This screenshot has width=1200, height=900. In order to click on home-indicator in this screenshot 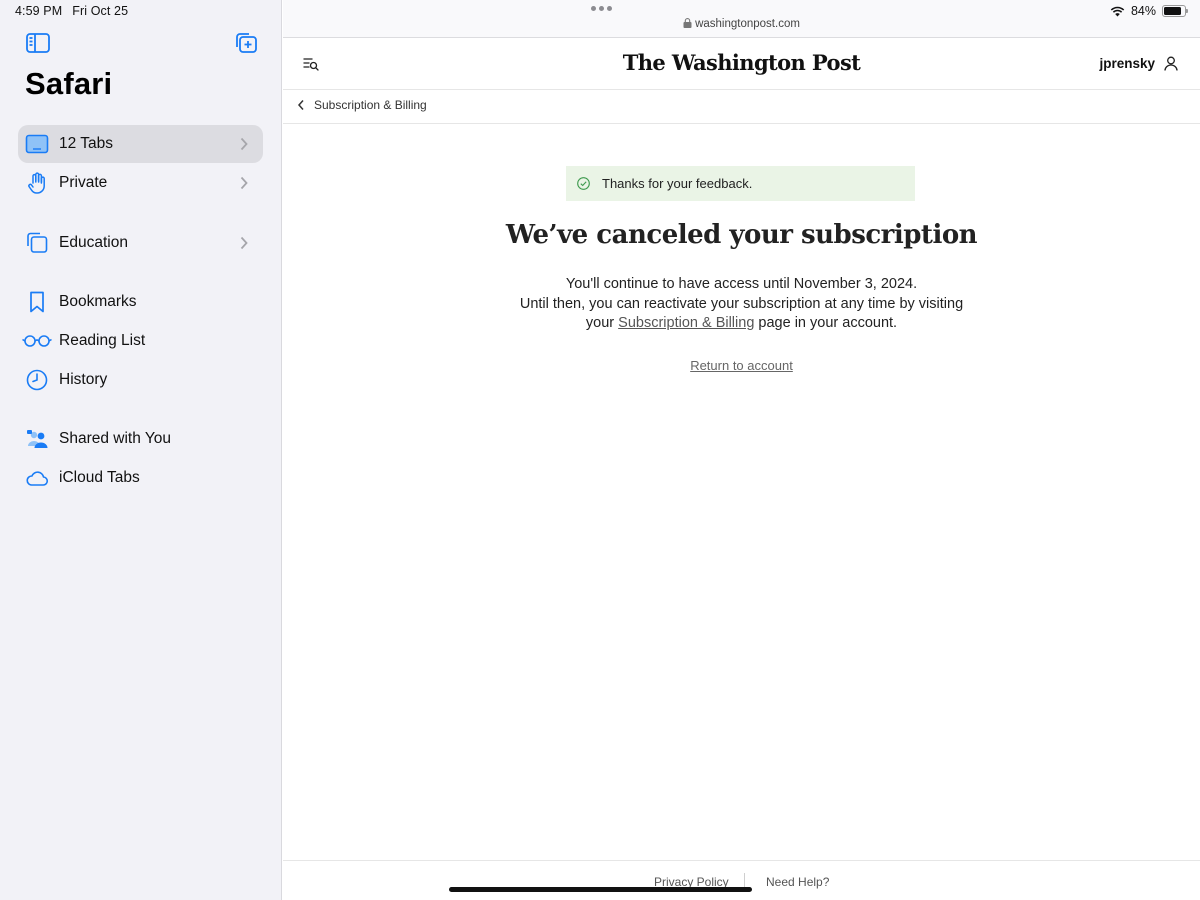, I will do `click(600, 889)`.